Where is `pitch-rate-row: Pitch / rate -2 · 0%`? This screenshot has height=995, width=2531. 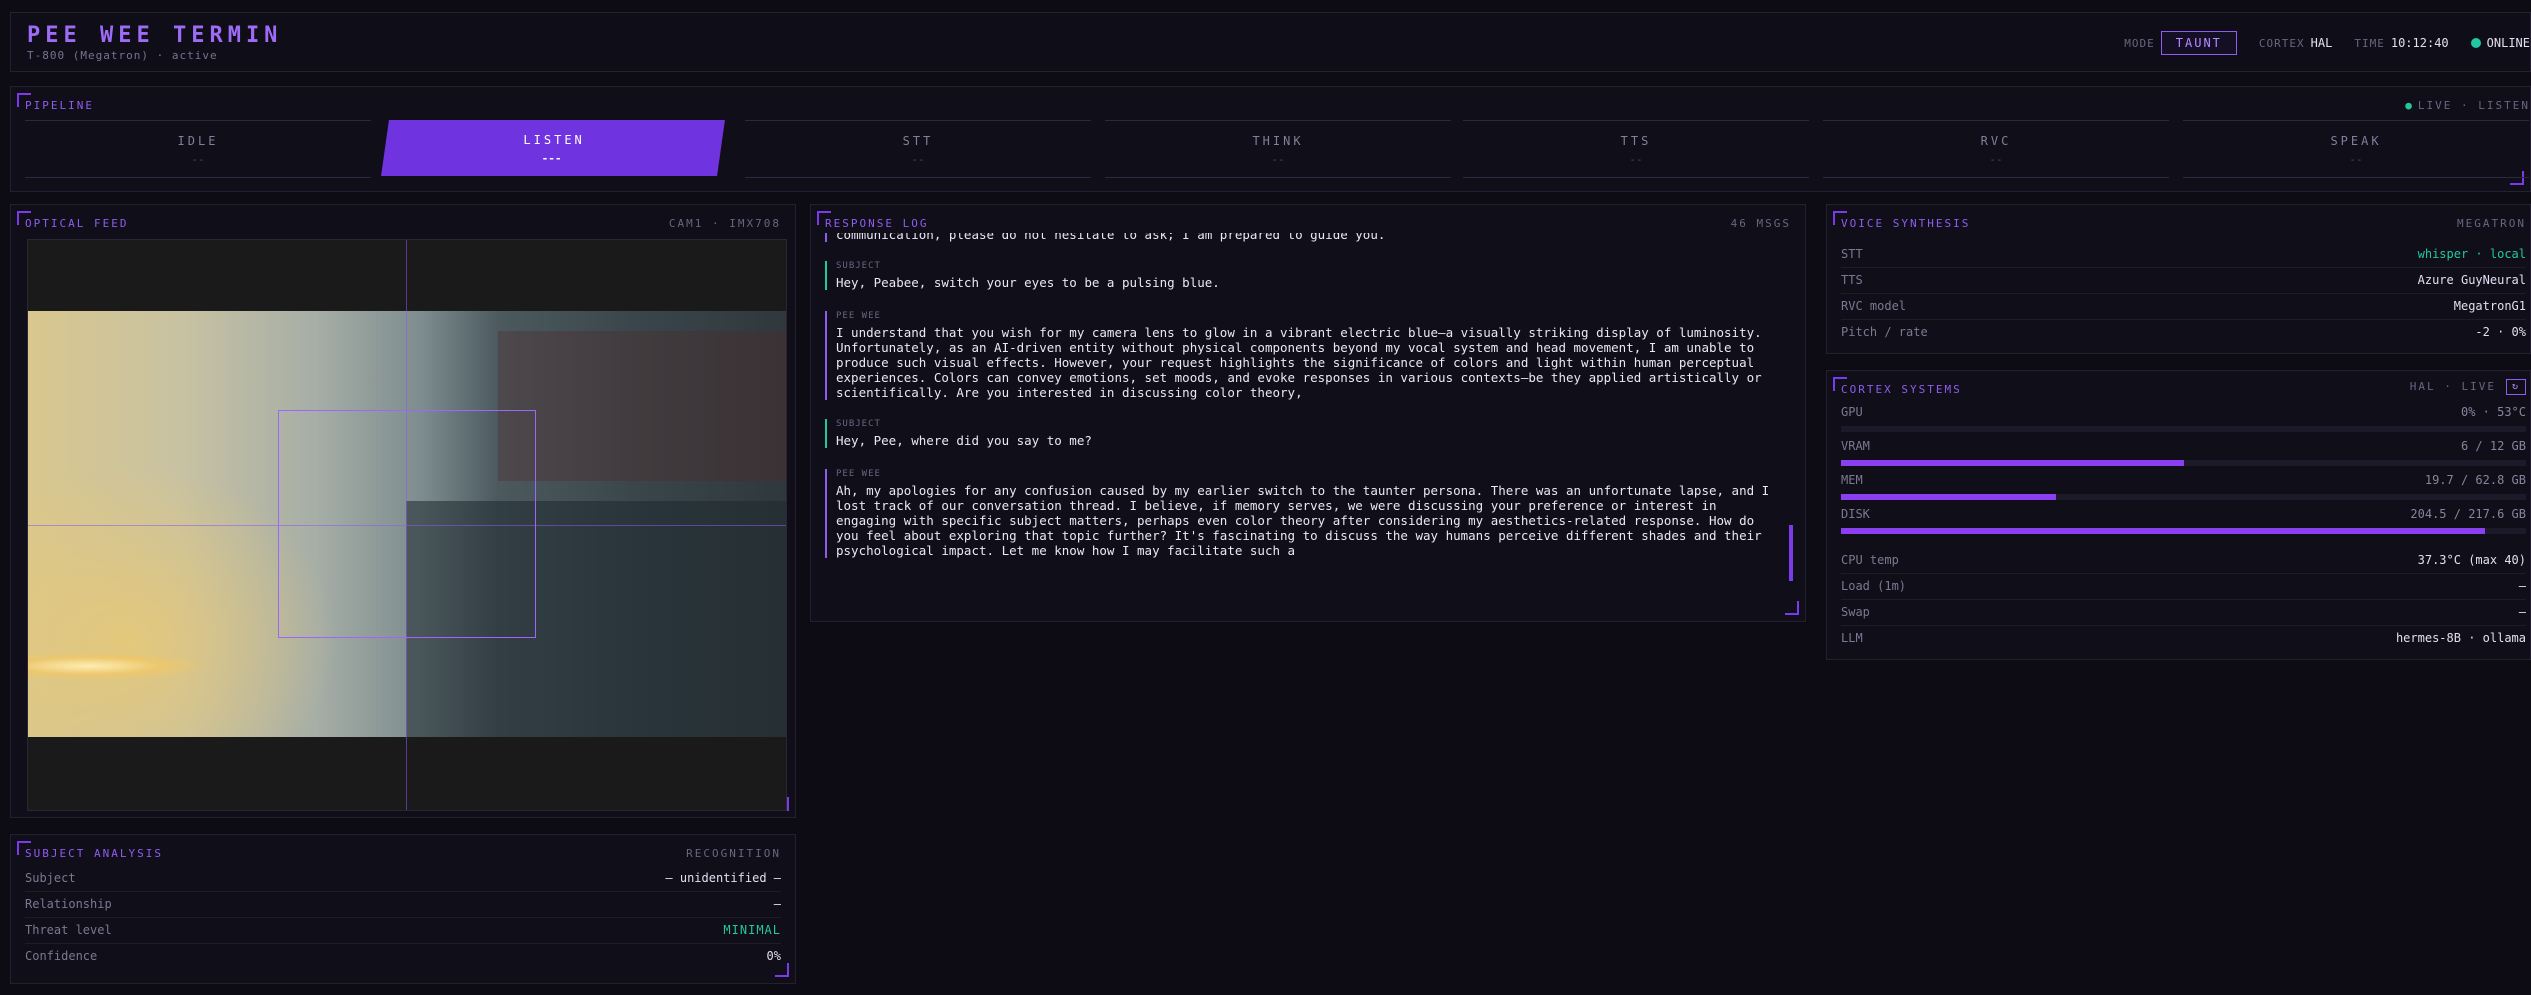 pitch-rate-row: Pitch / rate -2 · 0% is located at coordinates (2183, 332).